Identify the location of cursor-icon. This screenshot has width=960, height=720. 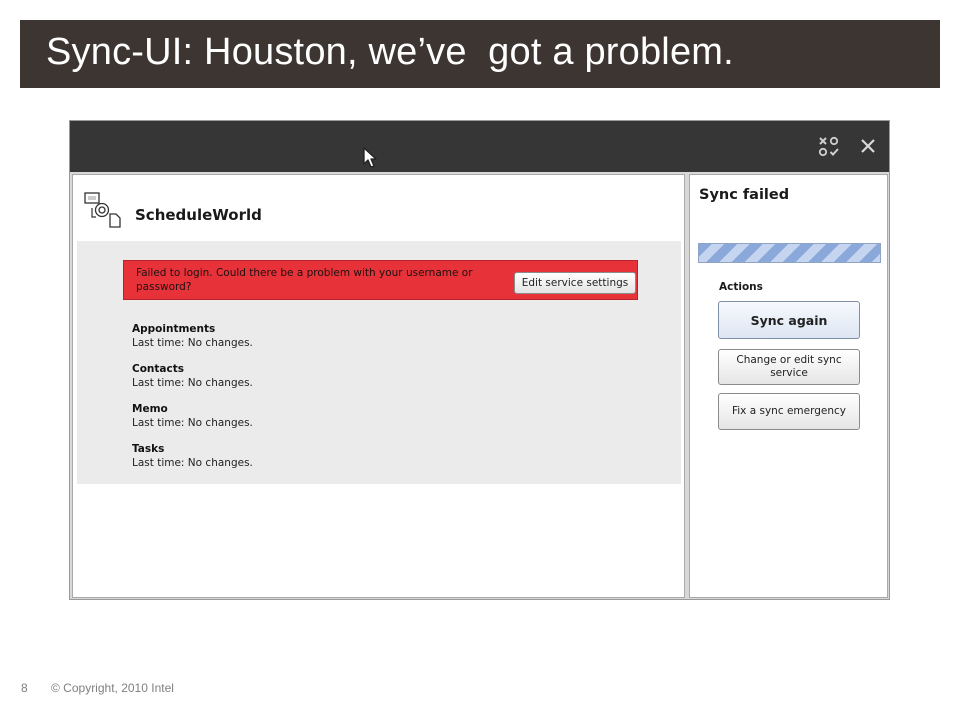
(370, 157).